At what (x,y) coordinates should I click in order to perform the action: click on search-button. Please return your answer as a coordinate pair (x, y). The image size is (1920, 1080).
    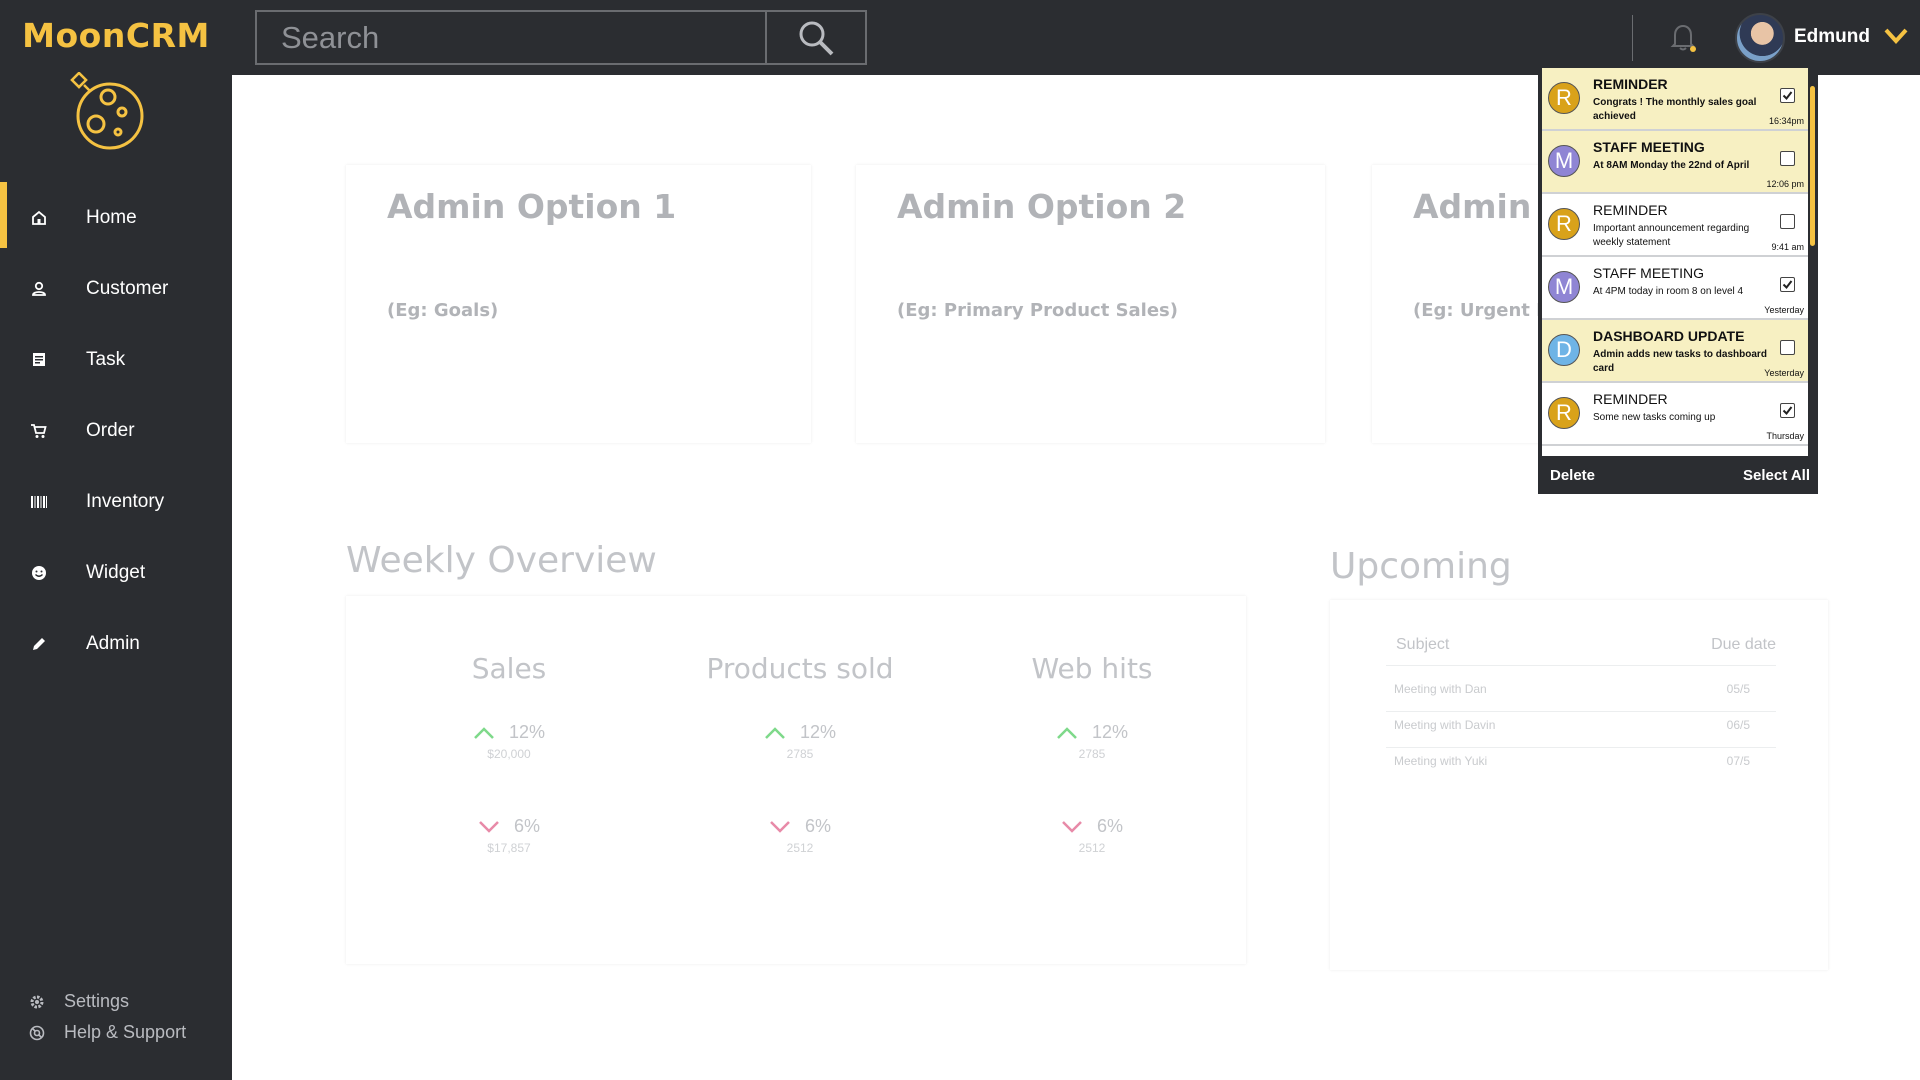
    Looking at the image, I should click on (816, 37).